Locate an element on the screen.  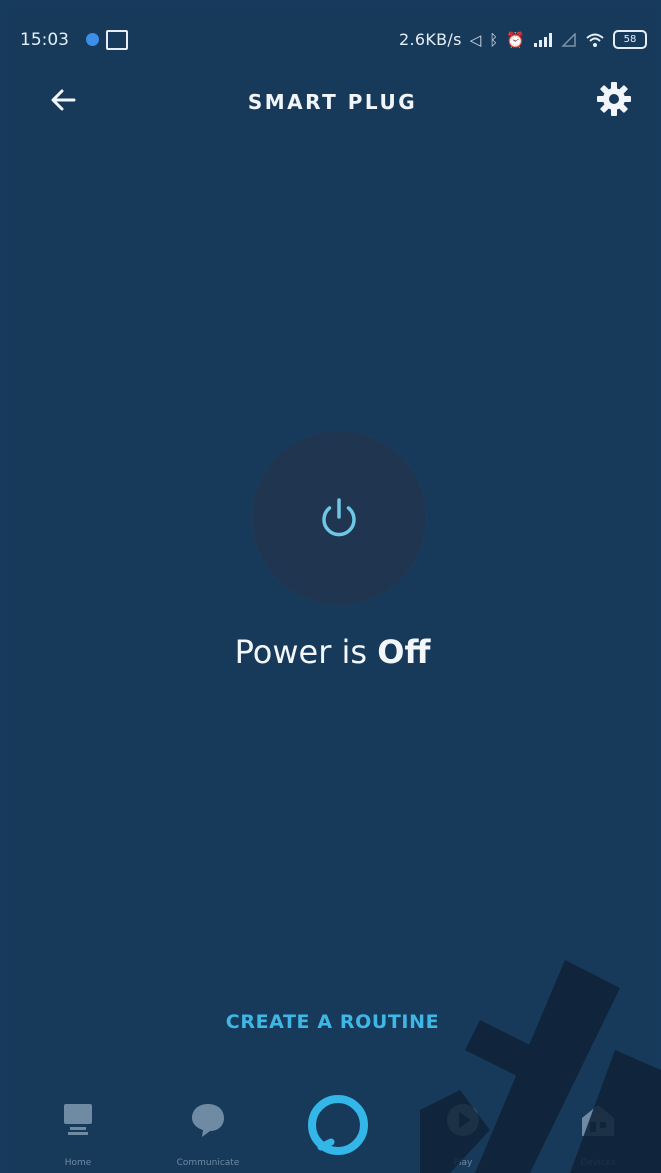
power-status-text: Power is Off is located at coordinates (332, 652).